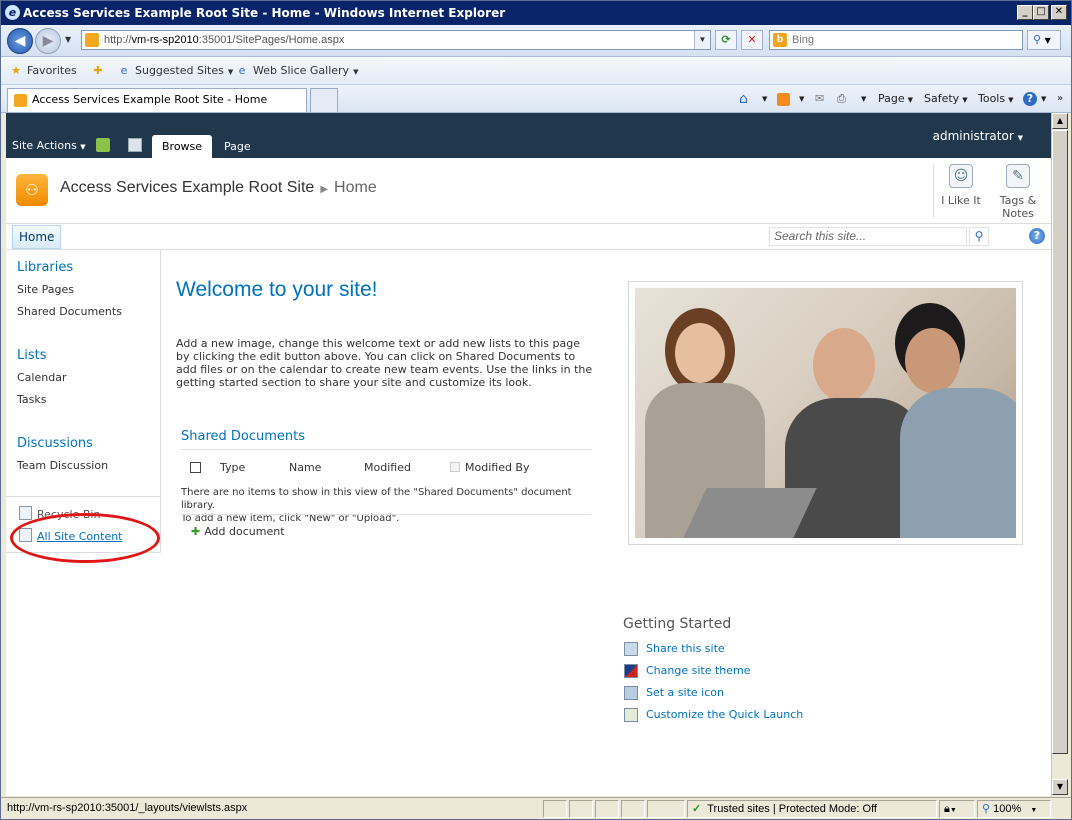  Describe the element at coordinates (237, 146) in the screenshot. I see `tab-page: Page` at that location.